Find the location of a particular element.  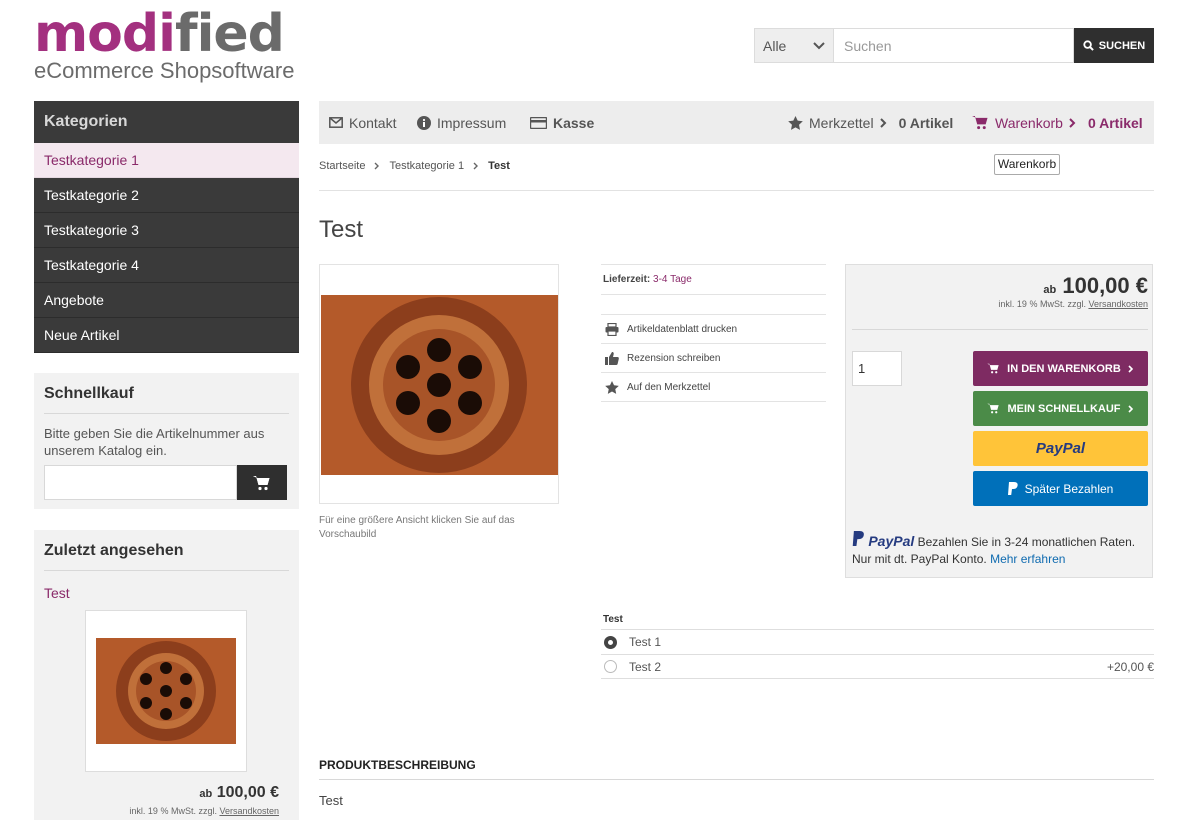

breadcrumb-category: Testkategorie 1 is located at coordinates (426, 166).